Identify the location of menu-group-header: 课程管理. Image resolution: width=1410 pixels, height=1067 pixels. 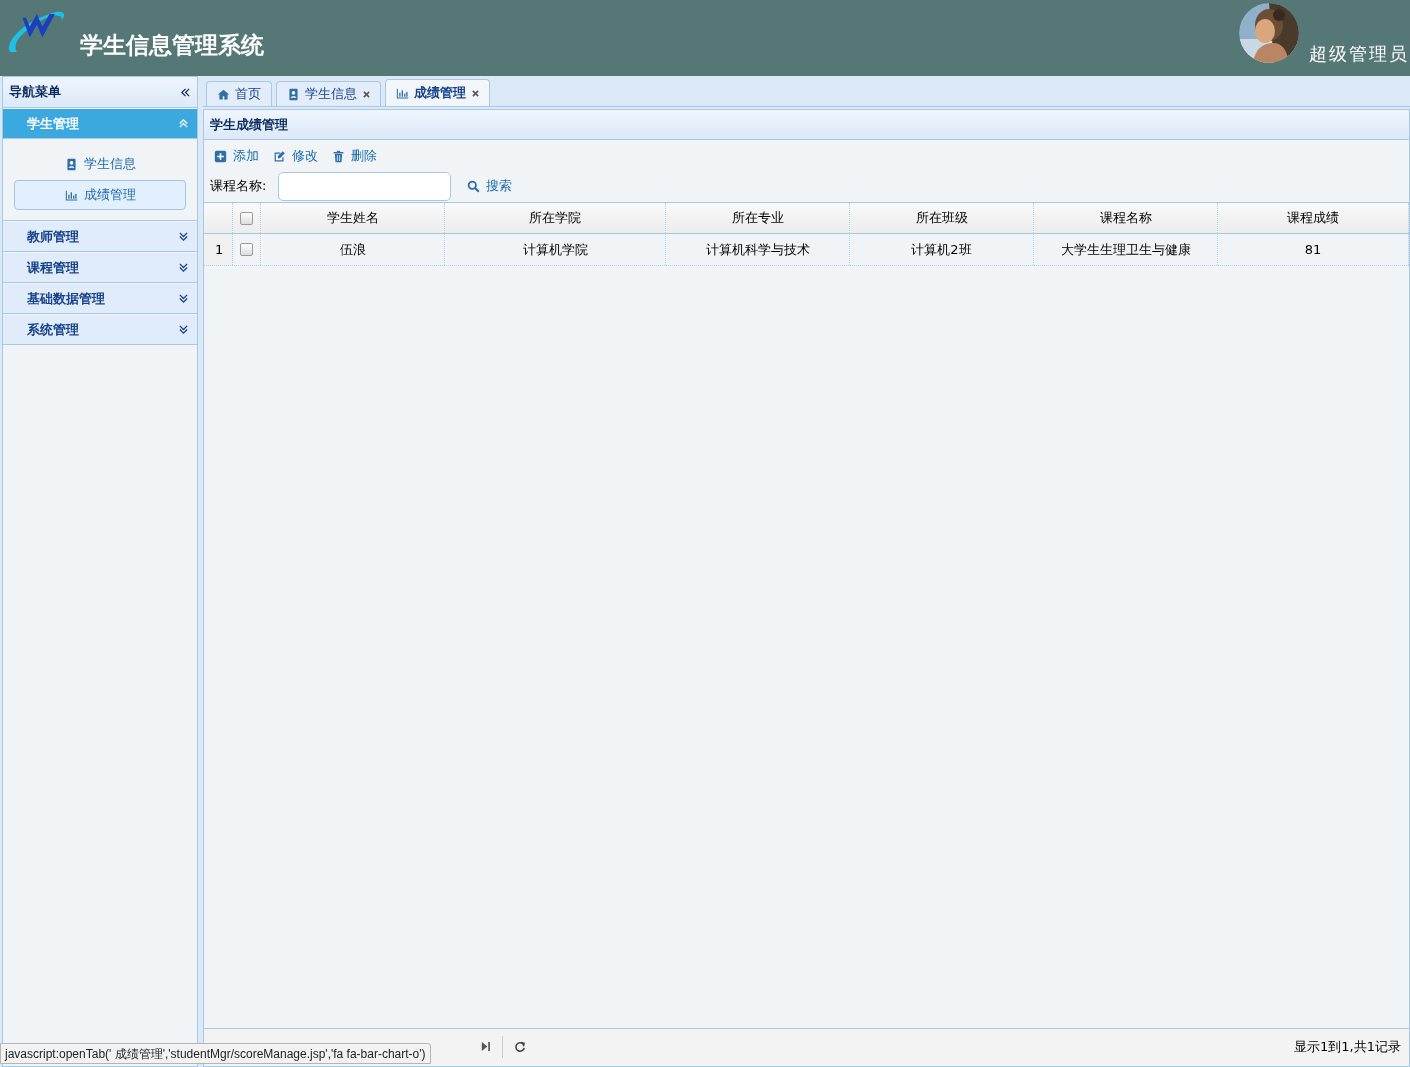
(100, 268).